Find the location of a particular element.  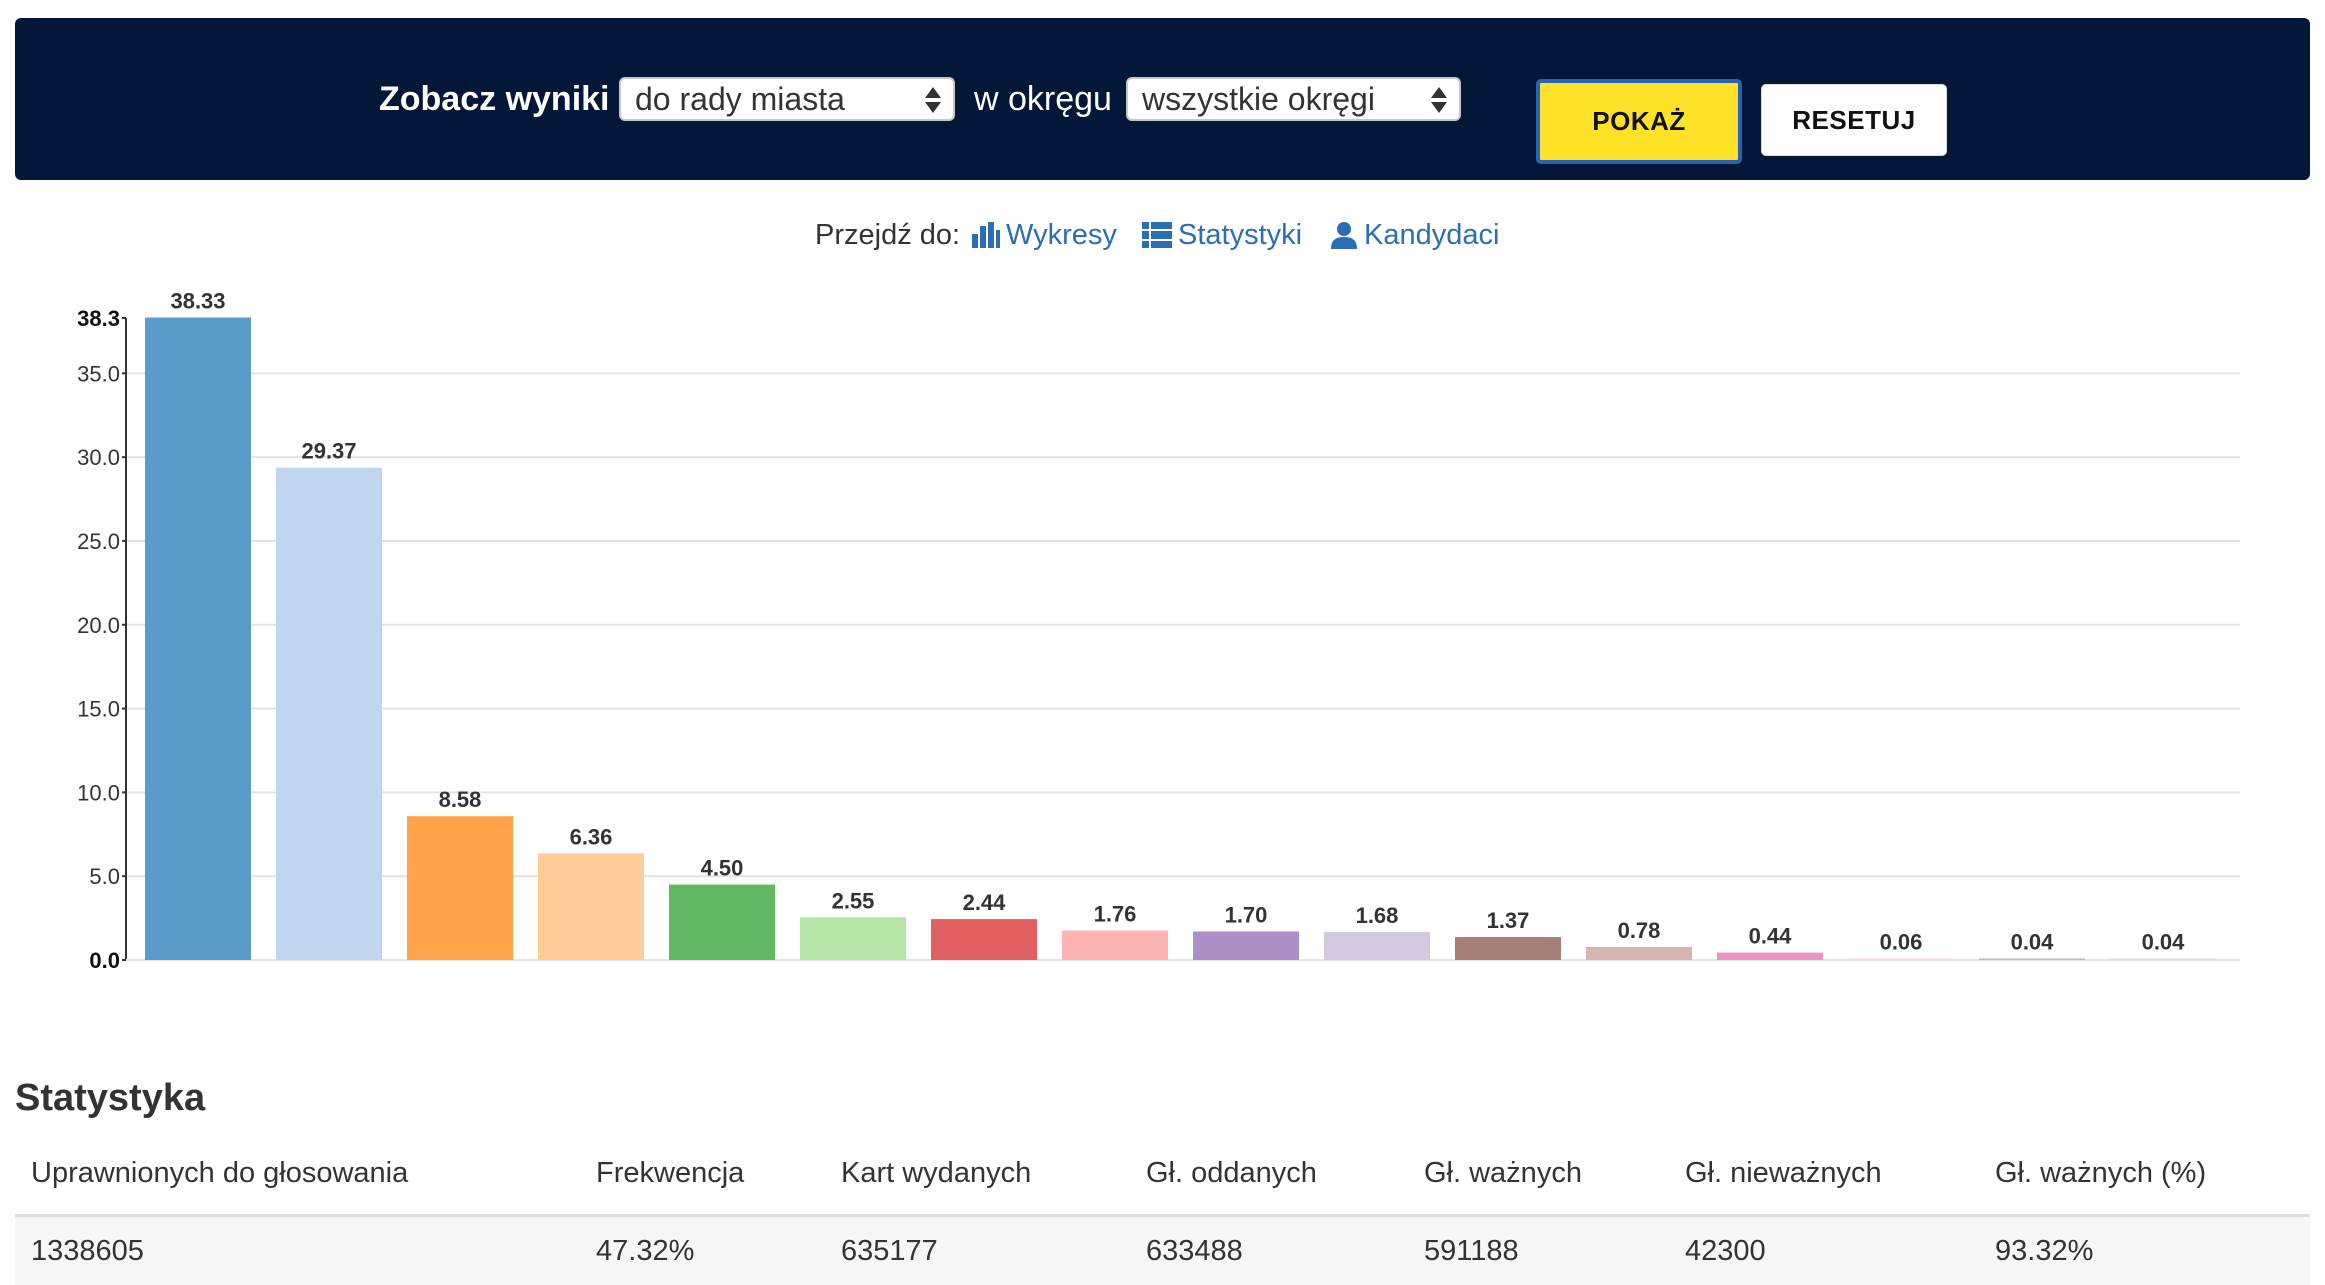

y-tick-label: 15.0 is located at coordinates (98, 709).